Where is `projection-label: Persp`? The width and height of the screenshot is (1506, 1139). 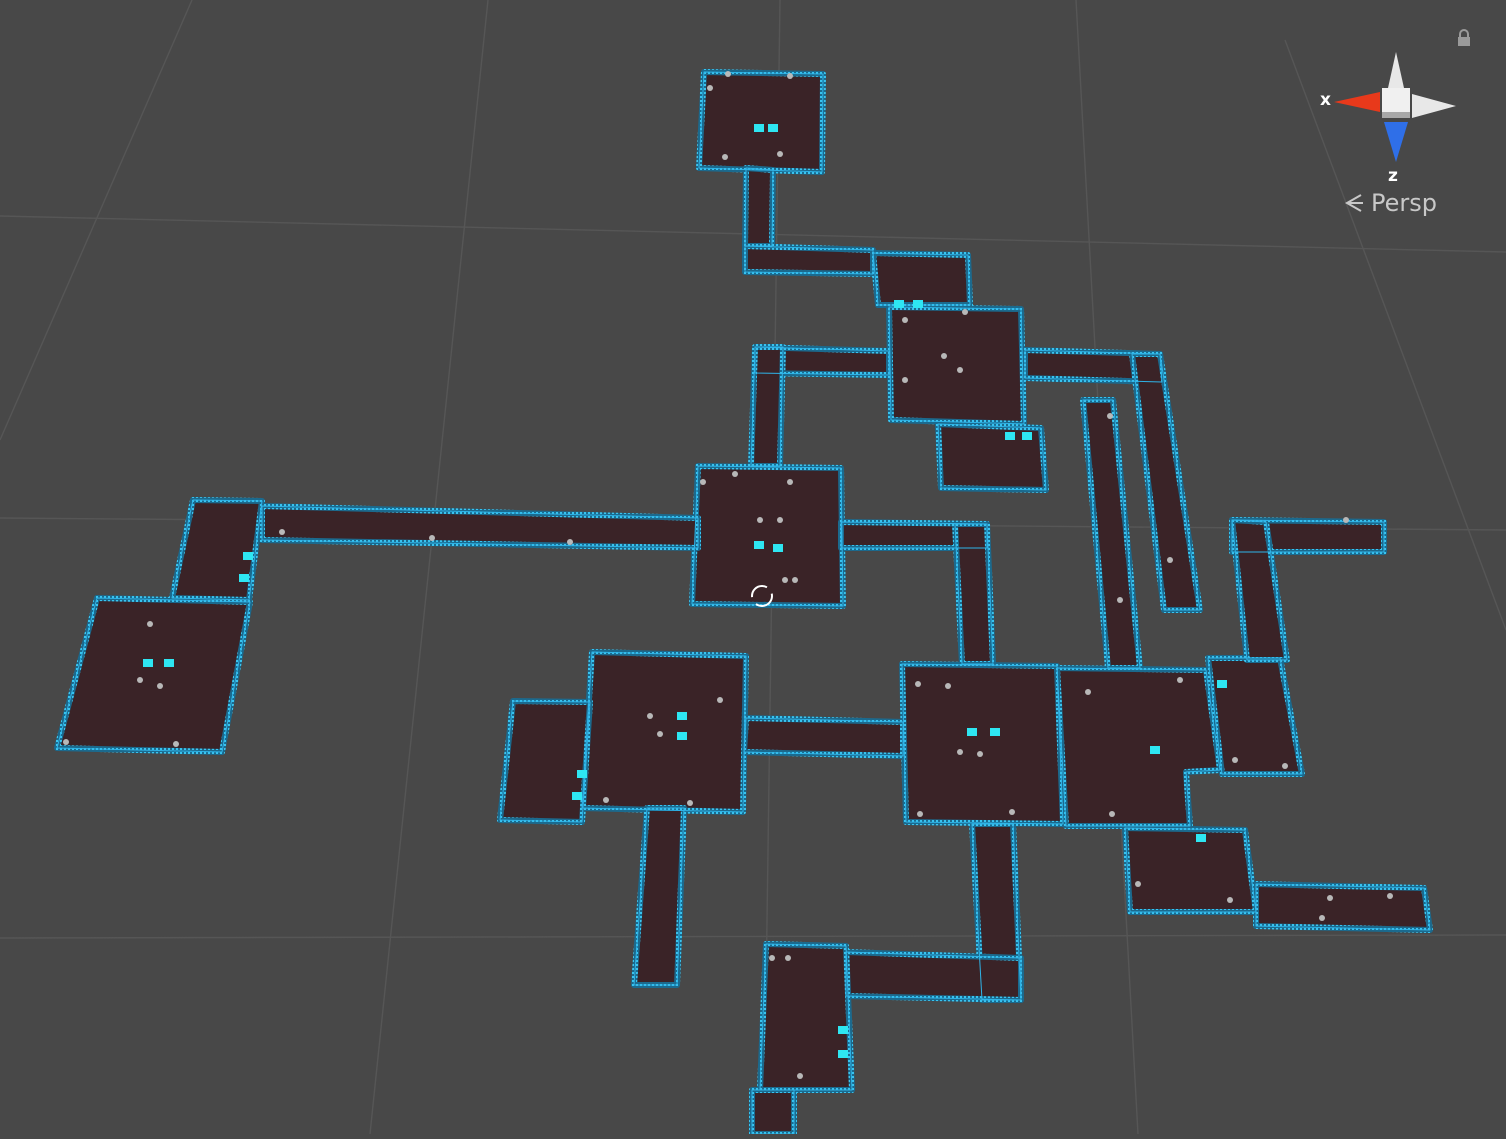
projection-label: Persp is located at coordinates (1404, 203).